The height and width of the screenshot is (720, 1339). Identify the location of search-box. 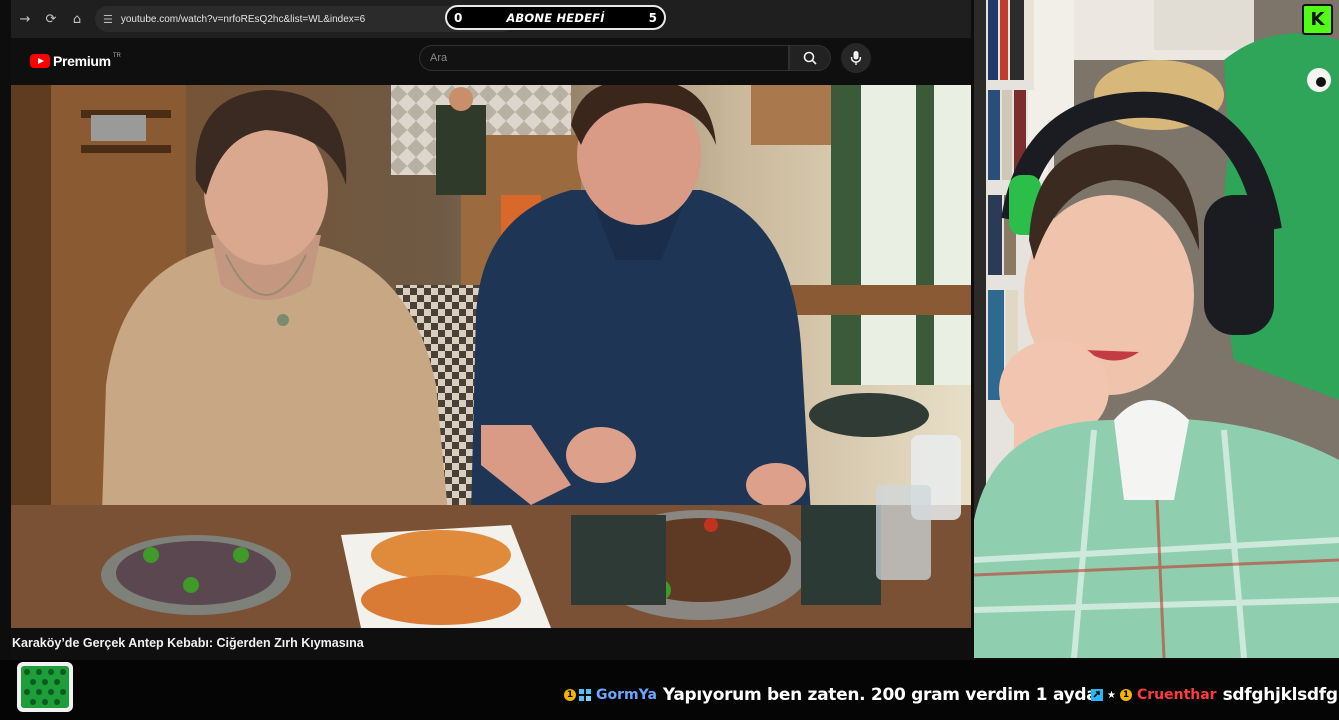
(604, 58).